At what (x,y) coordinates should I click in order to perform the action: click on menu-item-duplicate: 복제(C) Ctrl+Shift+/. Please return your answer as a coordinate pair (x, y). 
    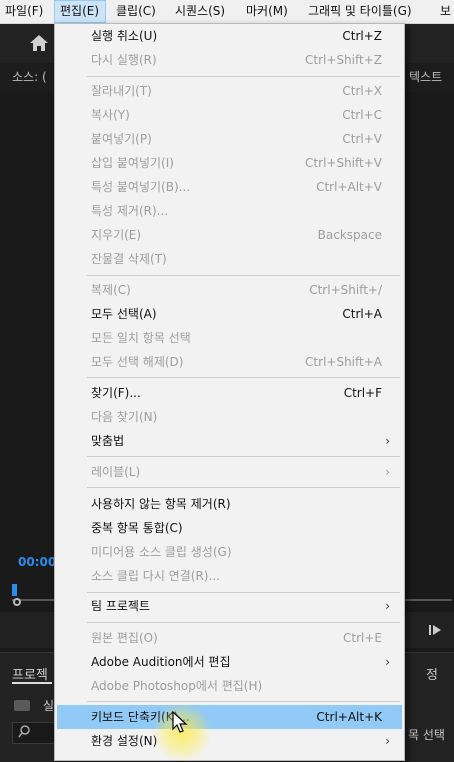
    Looking at the image, I should click on (229, 290).